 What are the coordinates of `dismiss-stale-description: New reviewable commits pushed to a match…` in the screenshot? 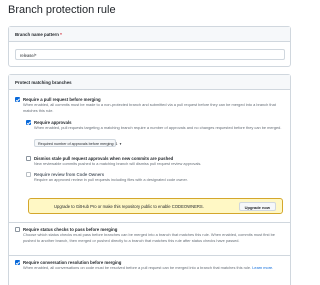 It's located at (118, 163).